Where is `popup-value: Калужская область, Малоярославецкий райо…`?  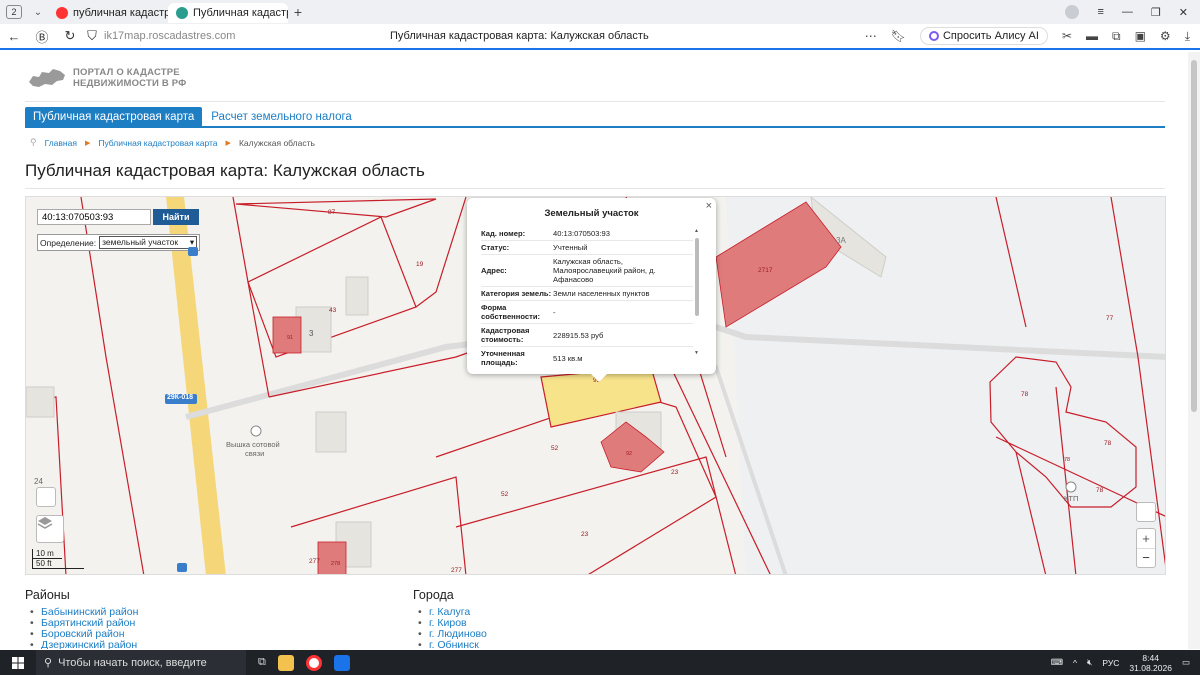
popup-value: Калужская область, Малоярославецкий райо… is located at coordinates (604, 270).